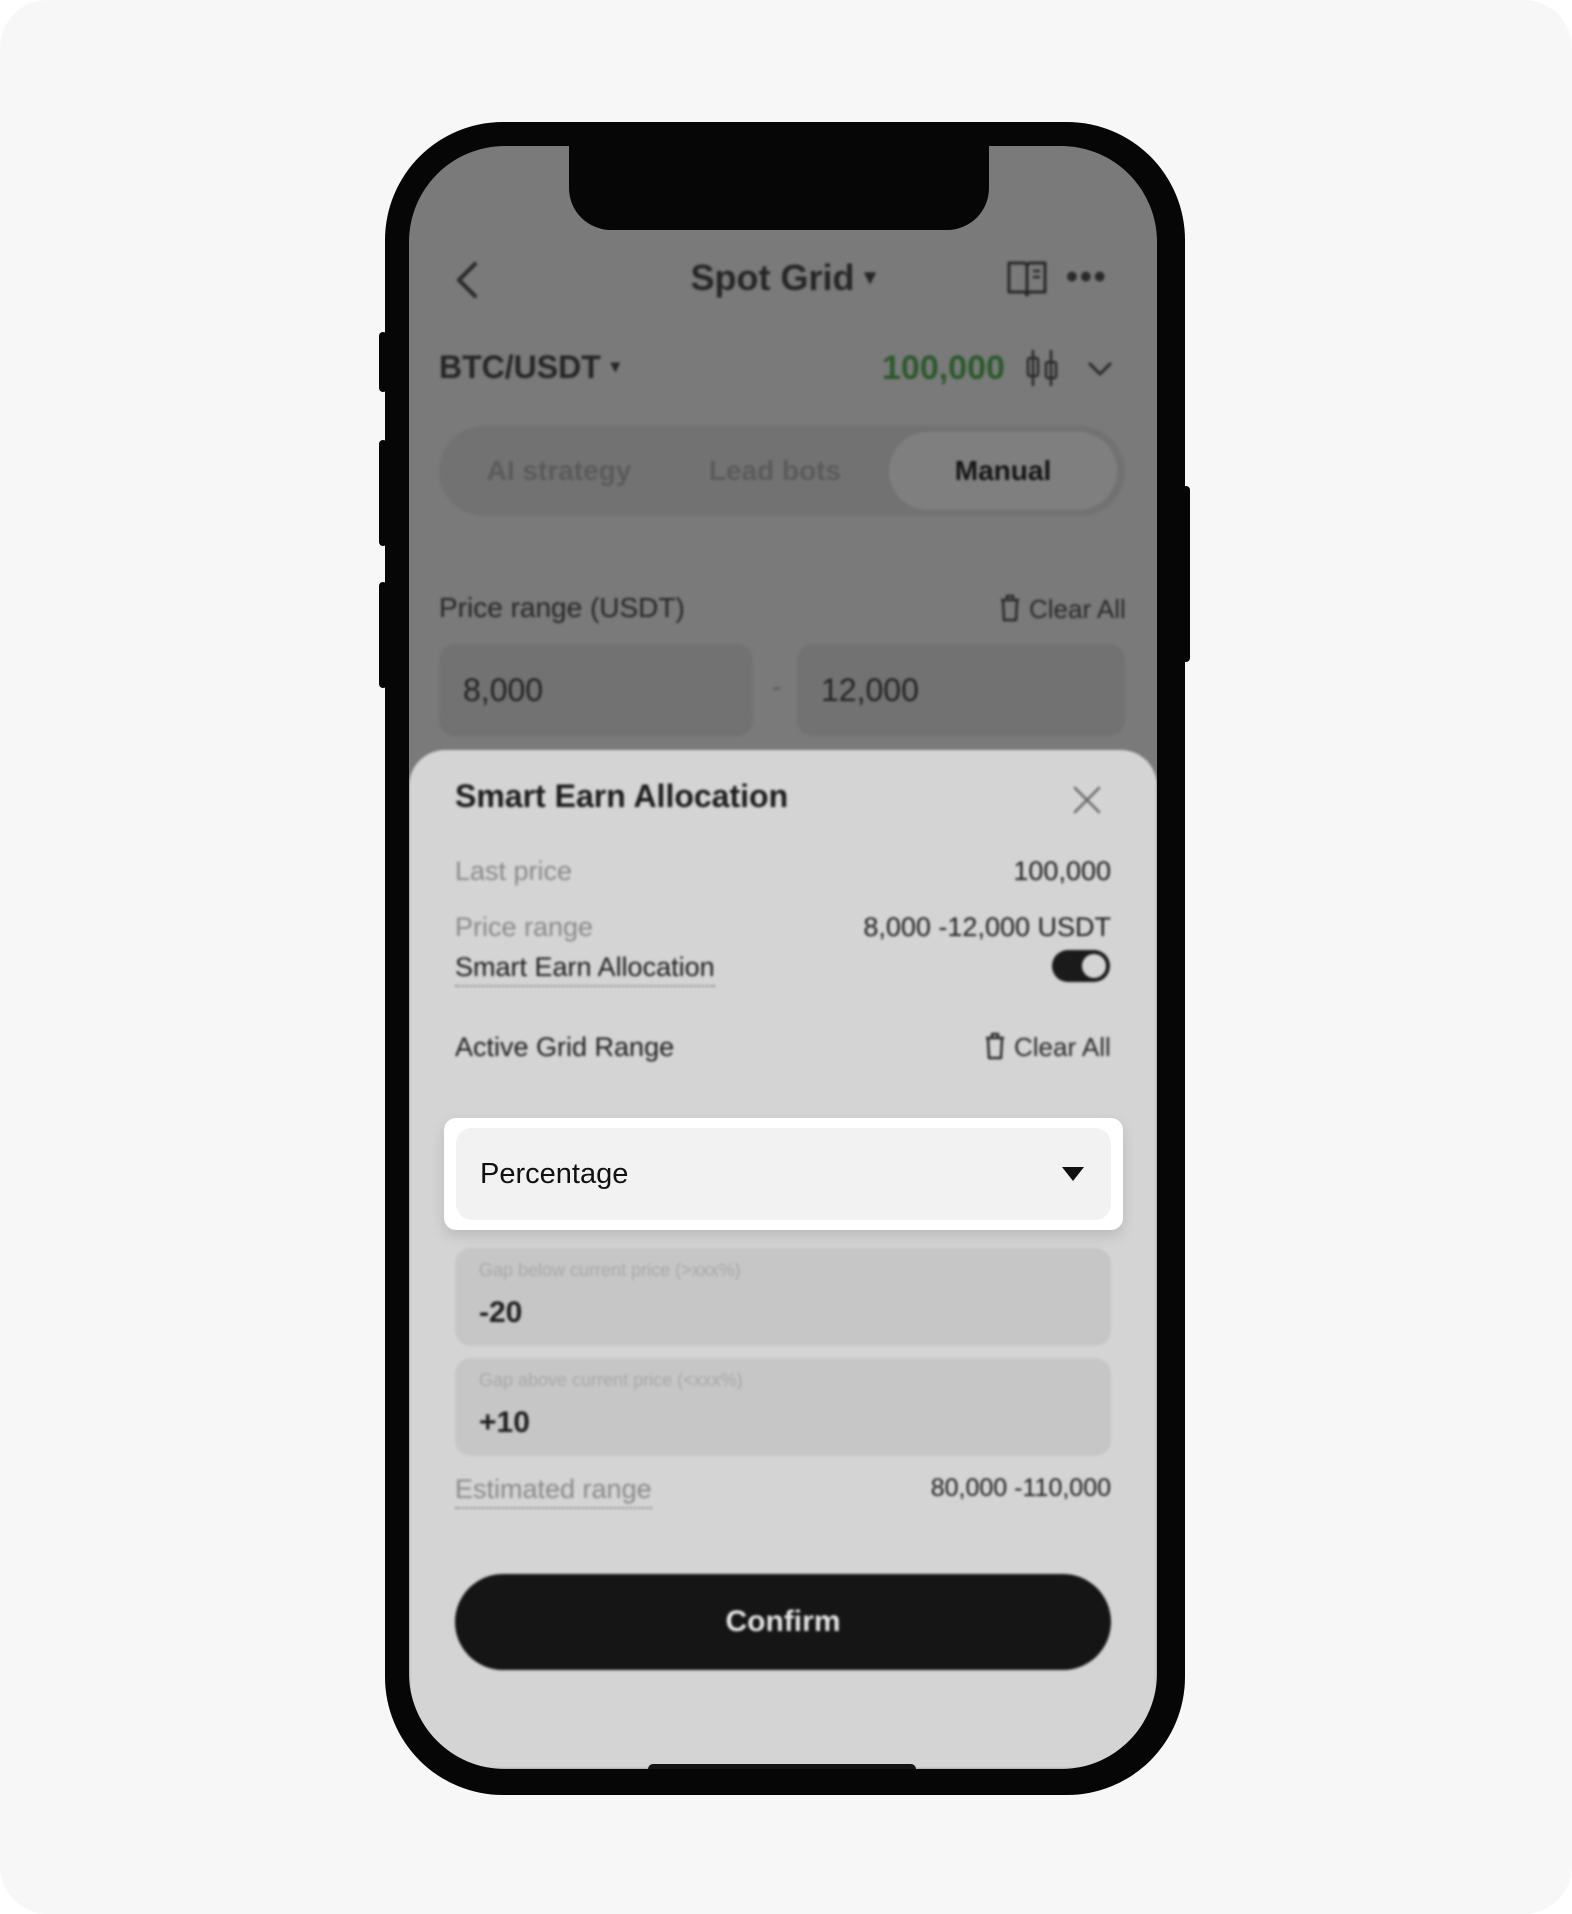 Image resolution: width=1572 pixels, height=1914 pixels. What do you see at coordinates (1062, 871) in the screenshot?
I see `last-price-value: 100,000` at bounding box center [1062, 871].